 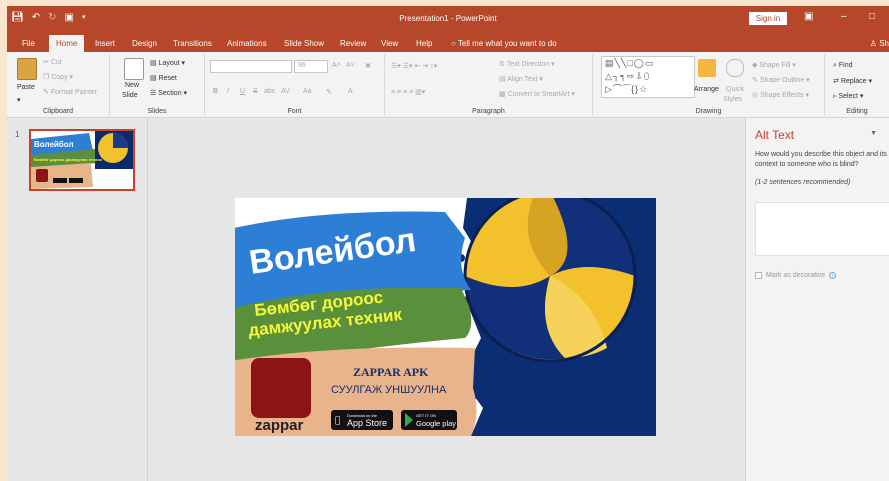 I want to click on tell-me-search: ○ Tell me what you want to do, so click(x=504, y=43).